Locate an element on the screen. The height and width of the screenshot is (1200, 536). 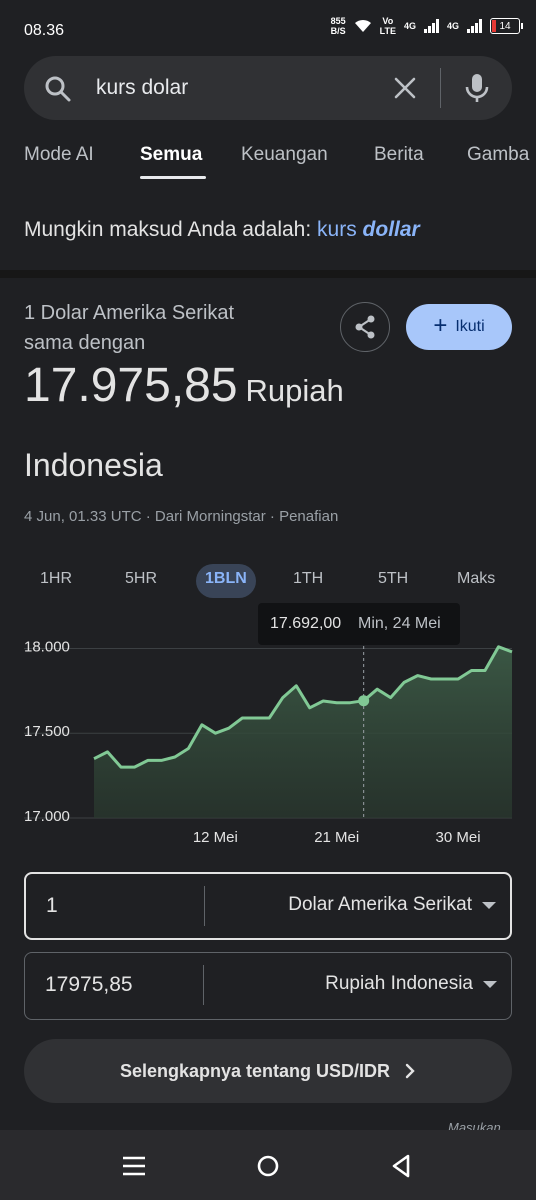
spelling-suggestion: Mungkin maksud Anda adalah: kurs dollar is located at coordinates (222, 230).